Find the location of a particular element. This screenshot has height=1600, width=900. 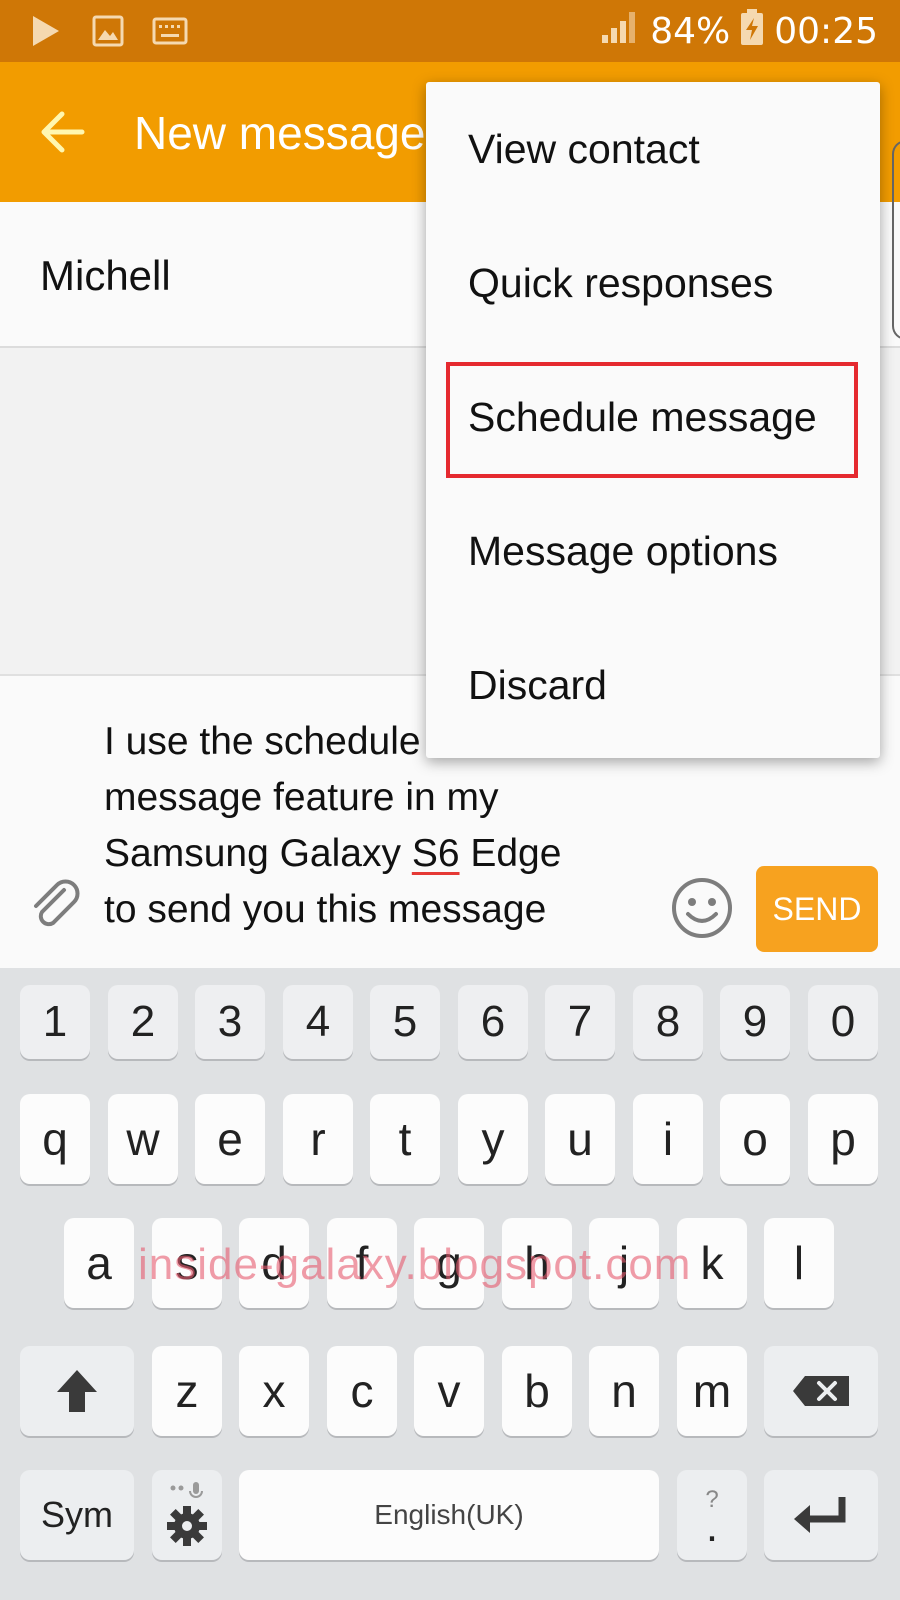

key-w: w is located at coordinates (143, 1139).